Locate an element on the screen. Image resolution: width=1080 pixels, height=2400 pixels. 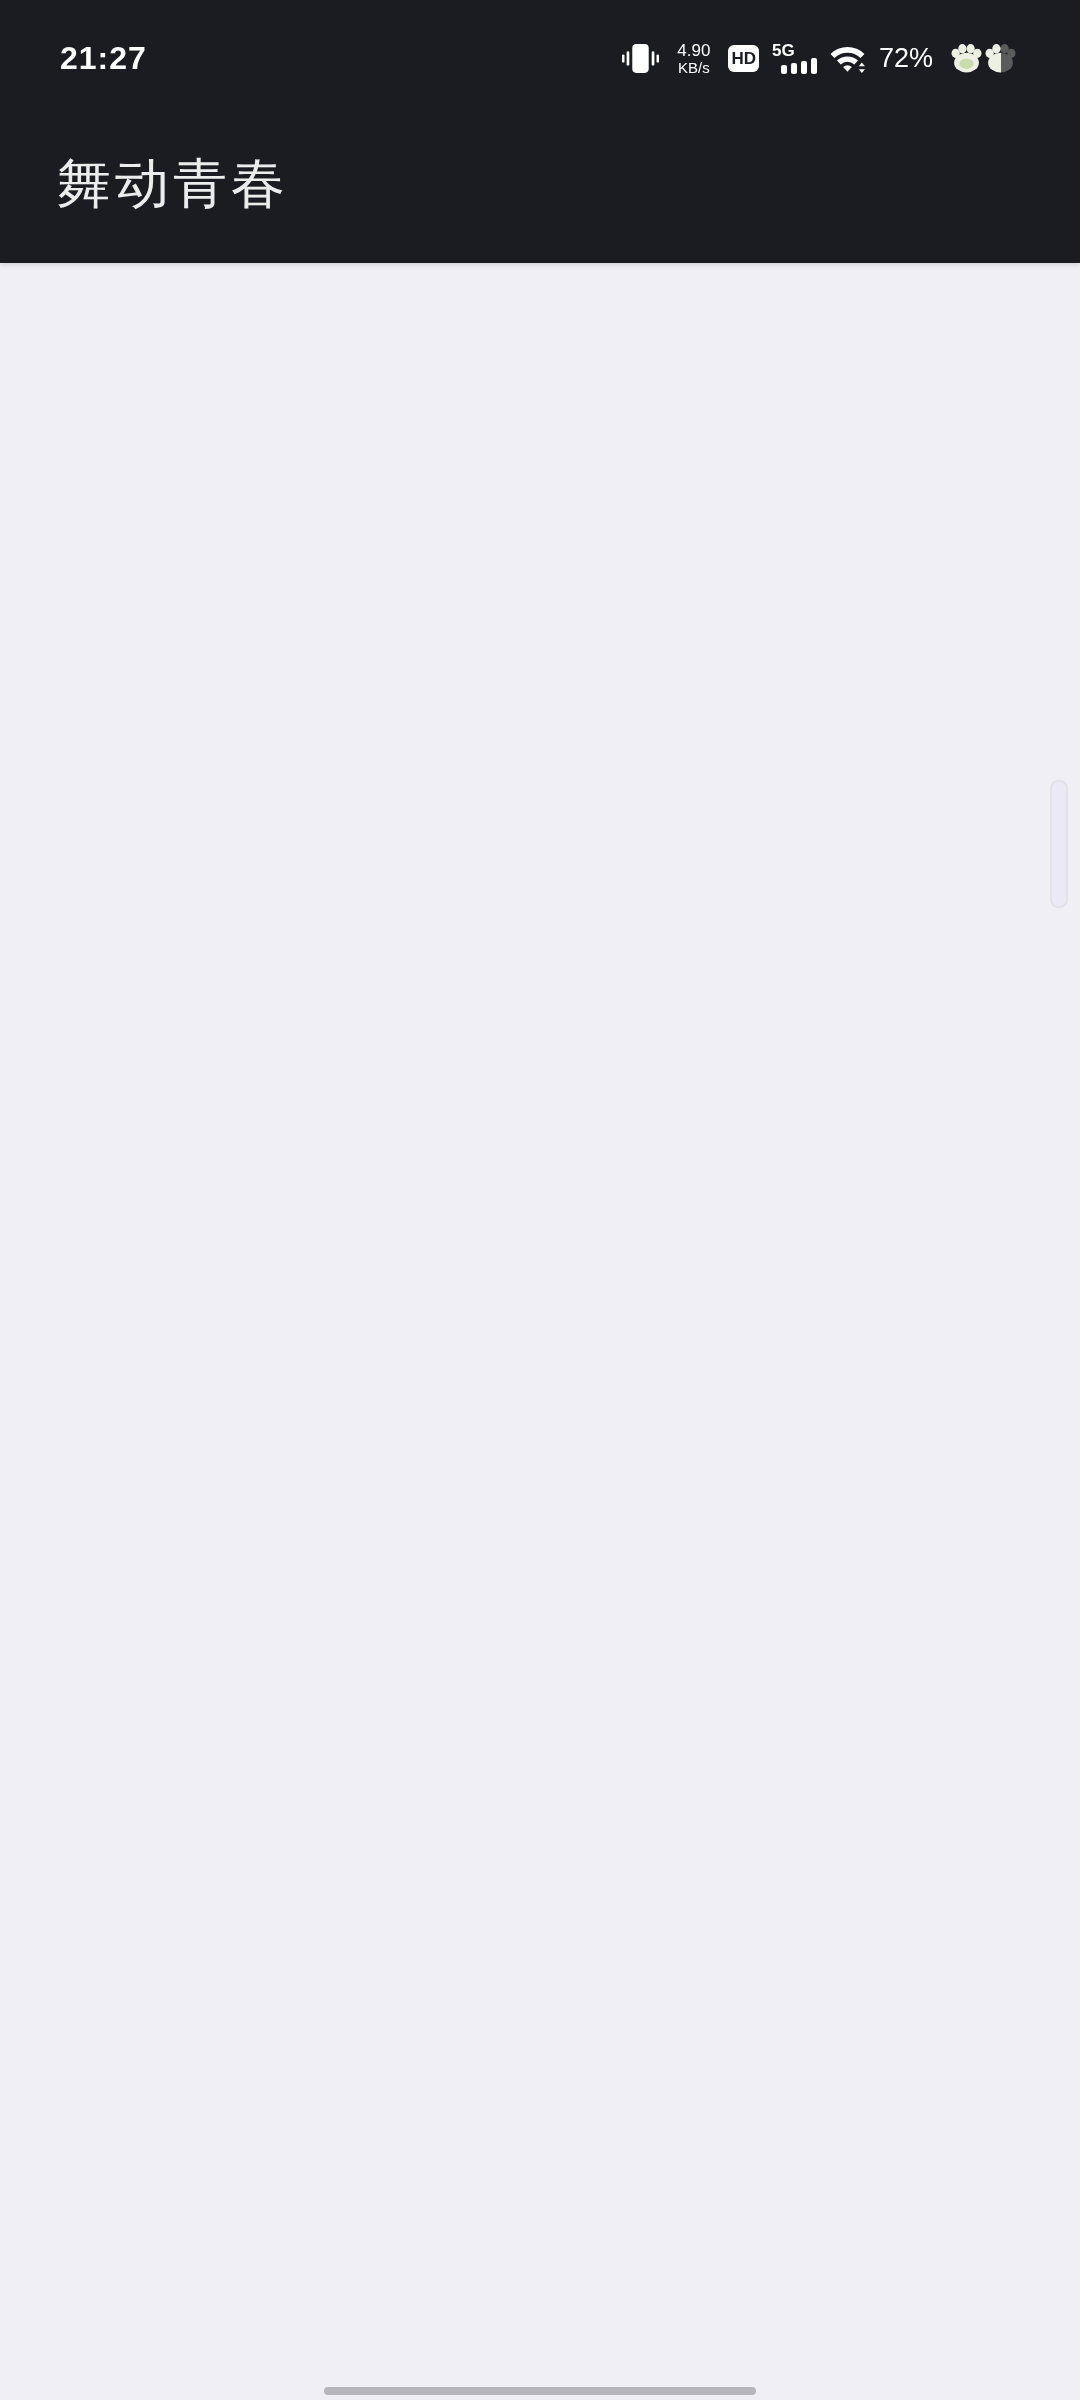
network-type: 5G is located at coordinates (783, 50).